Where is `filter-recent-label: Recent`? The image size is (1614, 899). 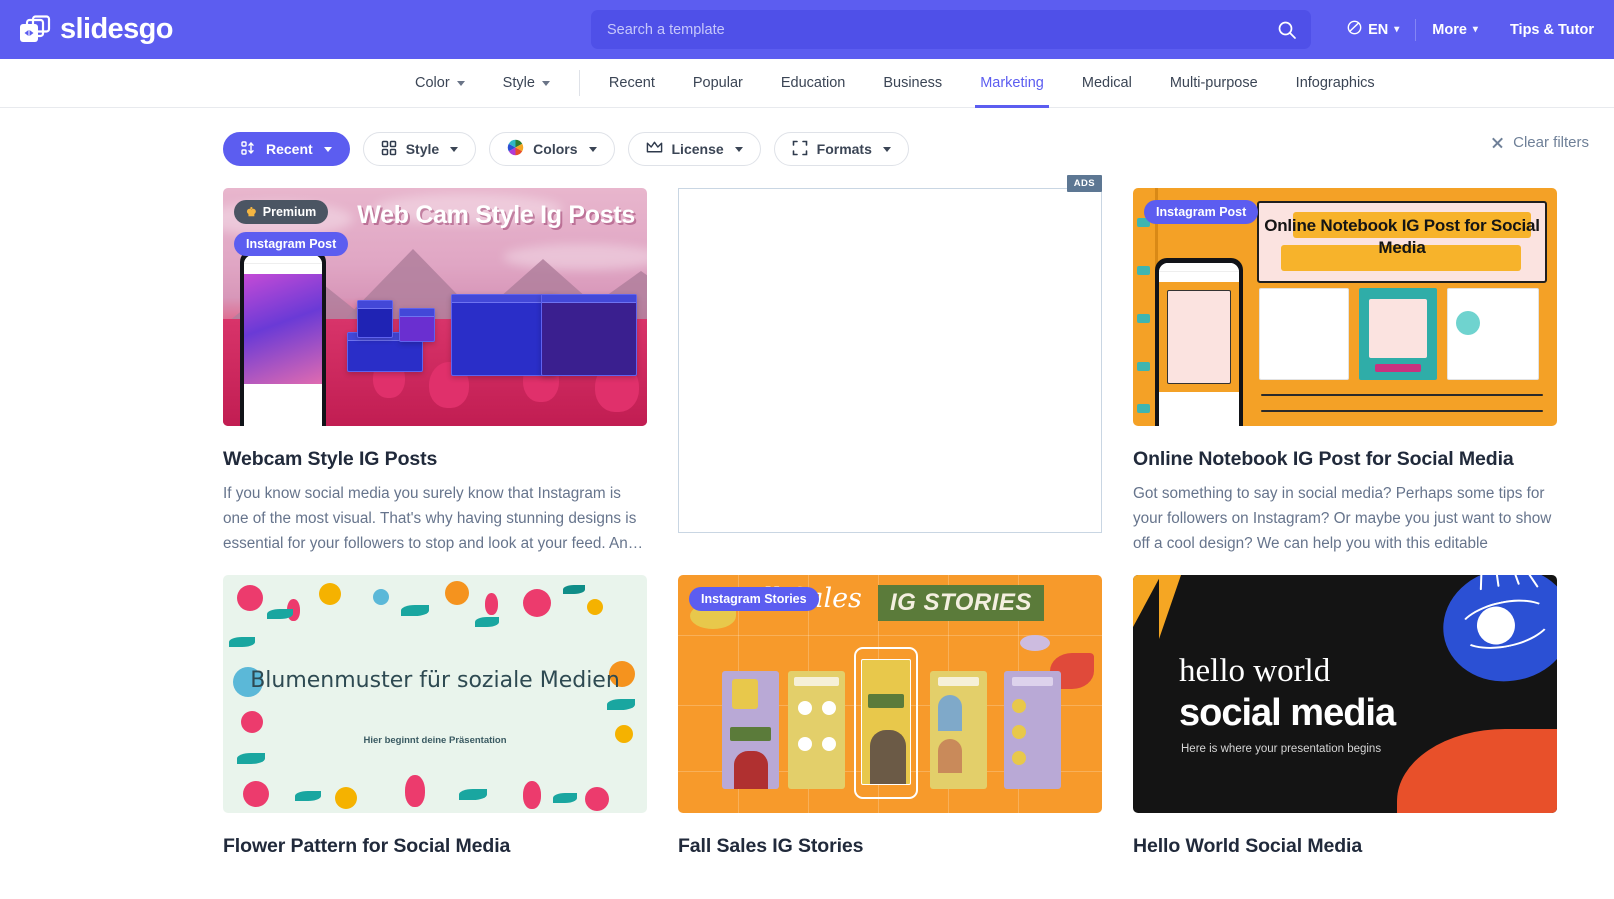 filter-recent-label: Recent is located at coordinates (289, 149).